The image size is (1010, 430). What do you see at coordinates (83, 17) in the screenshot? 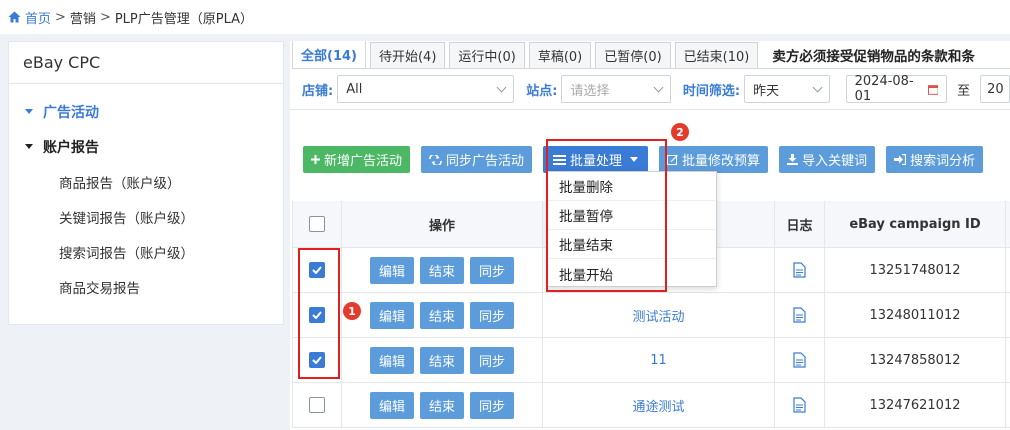
I see `breadcrumb-marketing: 营销` at bounding box center [83, 17].